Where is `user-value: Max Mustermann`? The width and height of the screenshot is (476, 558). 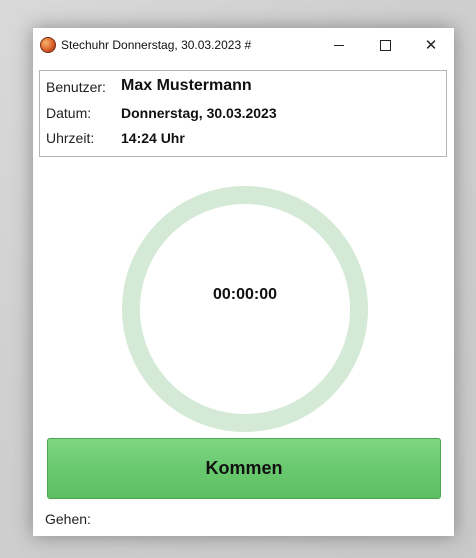 user-value: Max Mustermann is located at coordinates (186, 85).